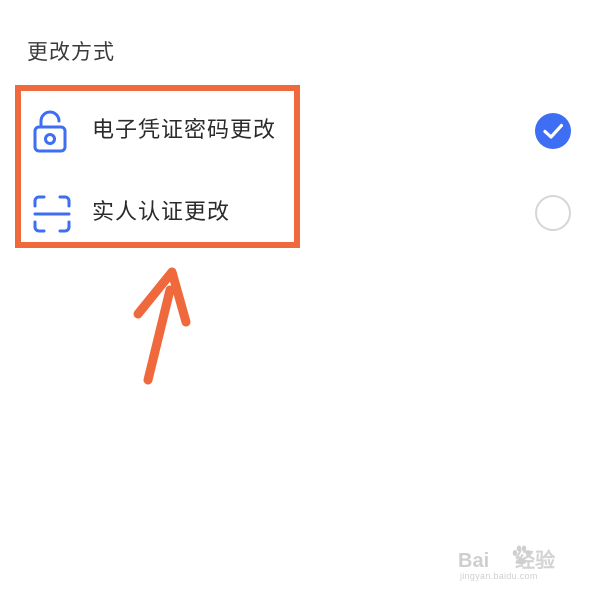 The image size is (600, 600). Describe the element at coordinates (553, 213) in the screenshot. I see `radio-unchecked-face-verification` at that location.